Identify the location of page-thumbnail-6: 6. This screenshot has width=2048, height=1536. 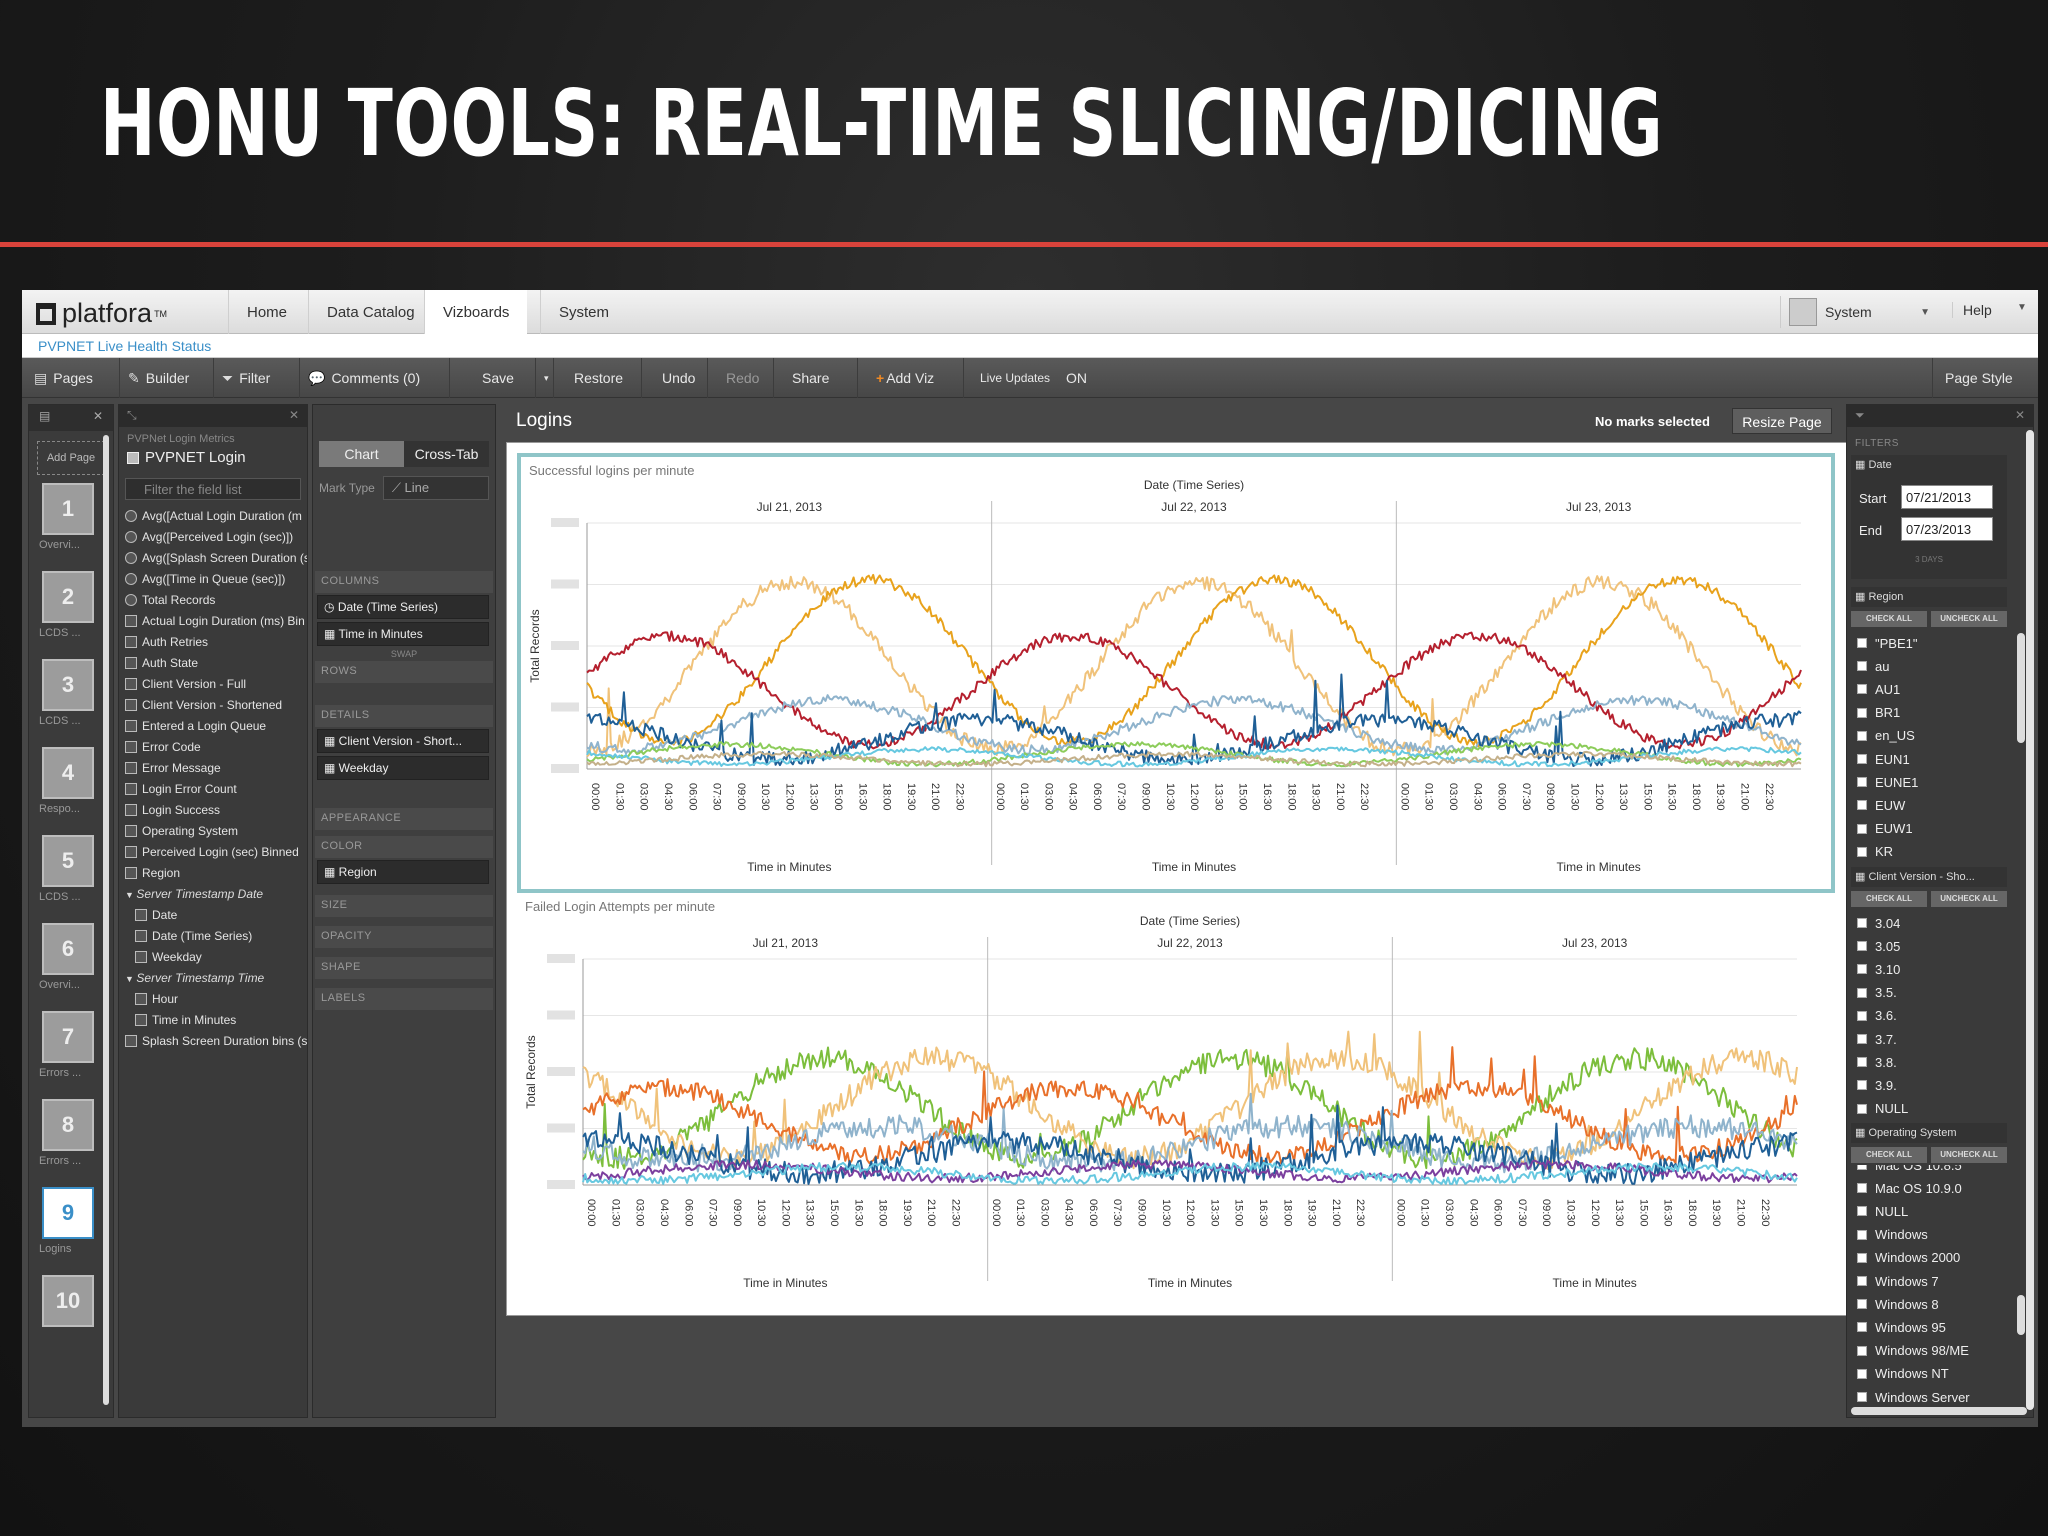
(68, 949).